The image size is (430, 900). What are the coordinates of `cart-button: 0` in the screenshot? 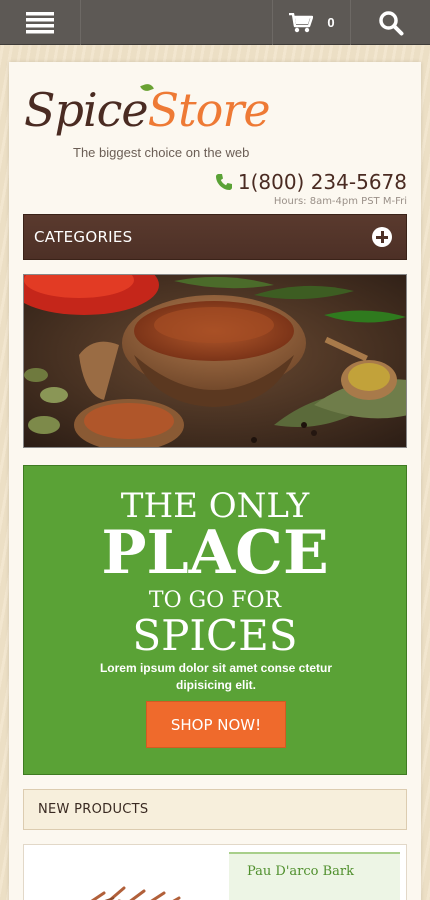 It's located at (312, 22).